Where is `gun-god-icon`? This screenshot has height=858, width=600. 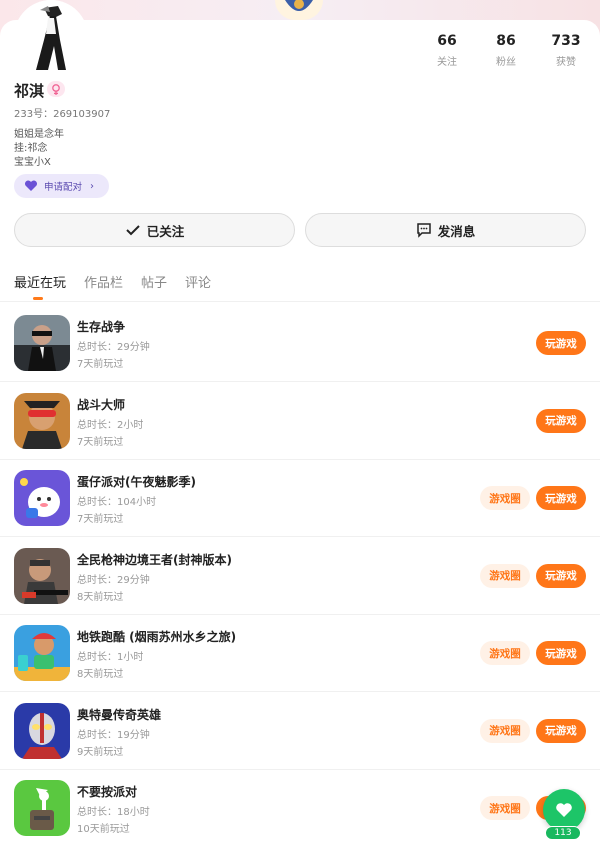 gun-god-icon is located at coordinates (42, 575).